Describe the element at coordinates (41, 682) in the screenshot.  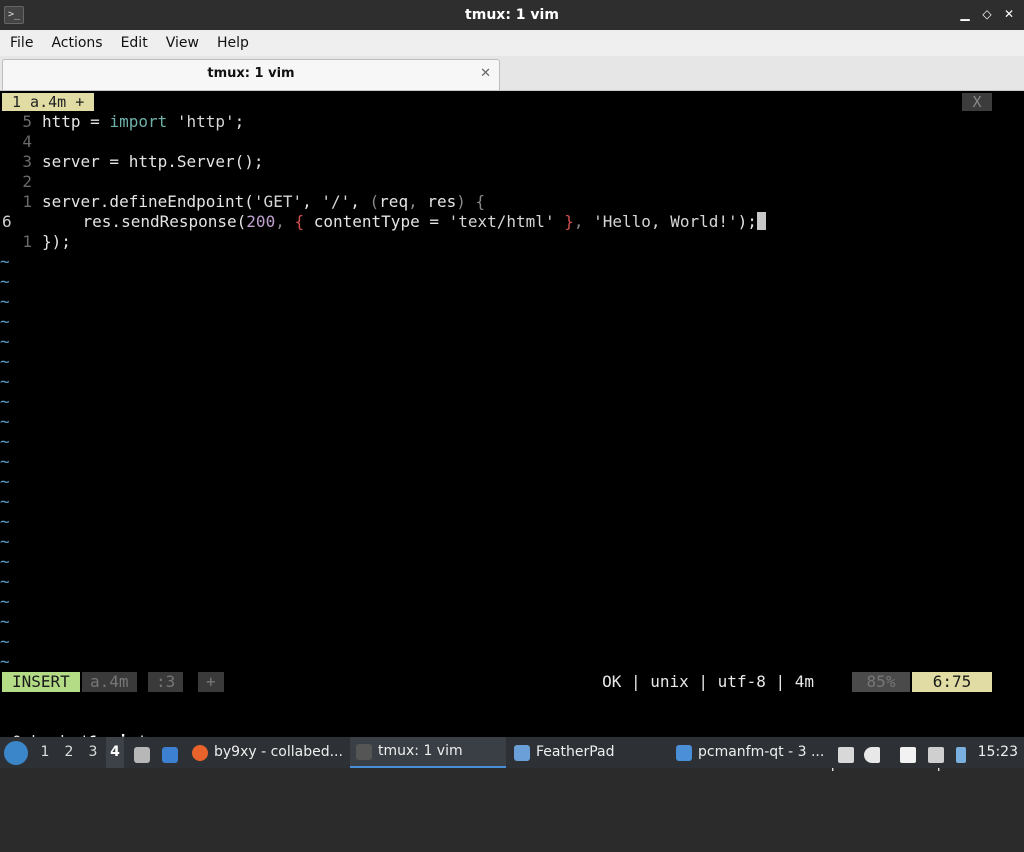
I see `vim-mode: INSERT` at that location.